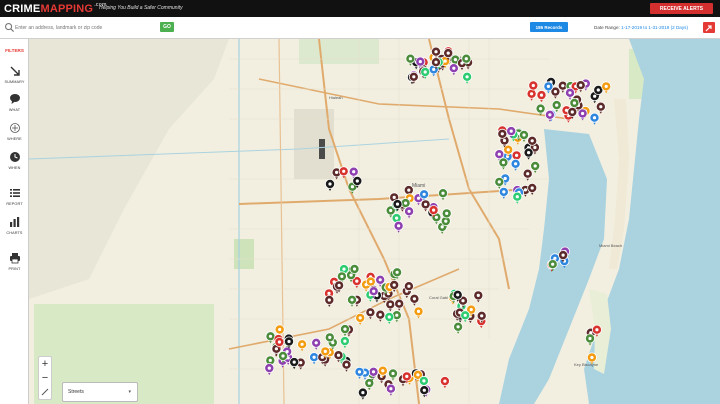 Image resolution: width=720 pixels, height=404 pixels. I want to click on date-range-value: 1-17-2019 to 1-31-2019 (2 Days), so click(654, 27).